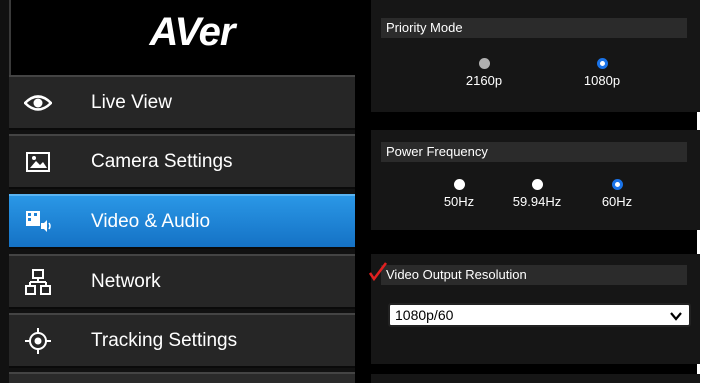 This screenshot has height=383, width=703. What do you see at coordinates (602, 80) in the screenshot?
I see `radio-label: 1080p` at bounding box center [602, 80].